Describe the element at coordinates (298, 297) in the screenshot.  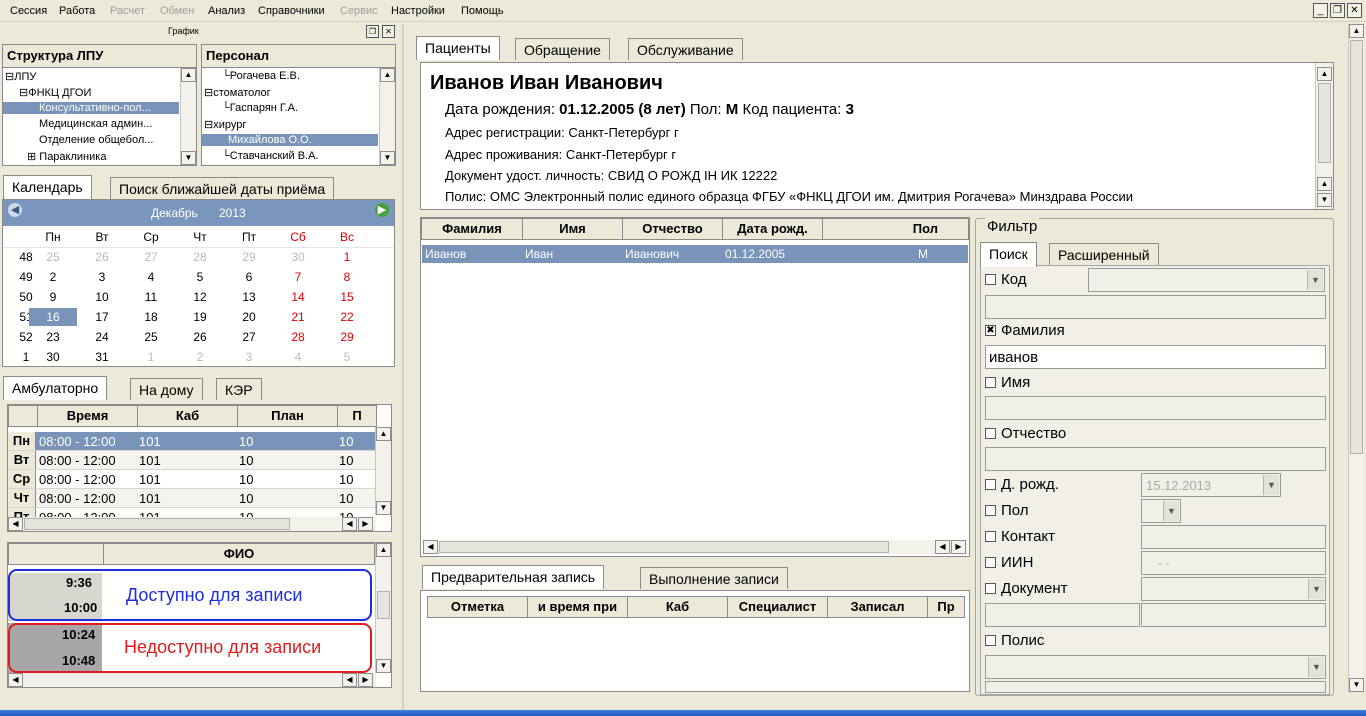
I see `calendar-day: 14` at that location.